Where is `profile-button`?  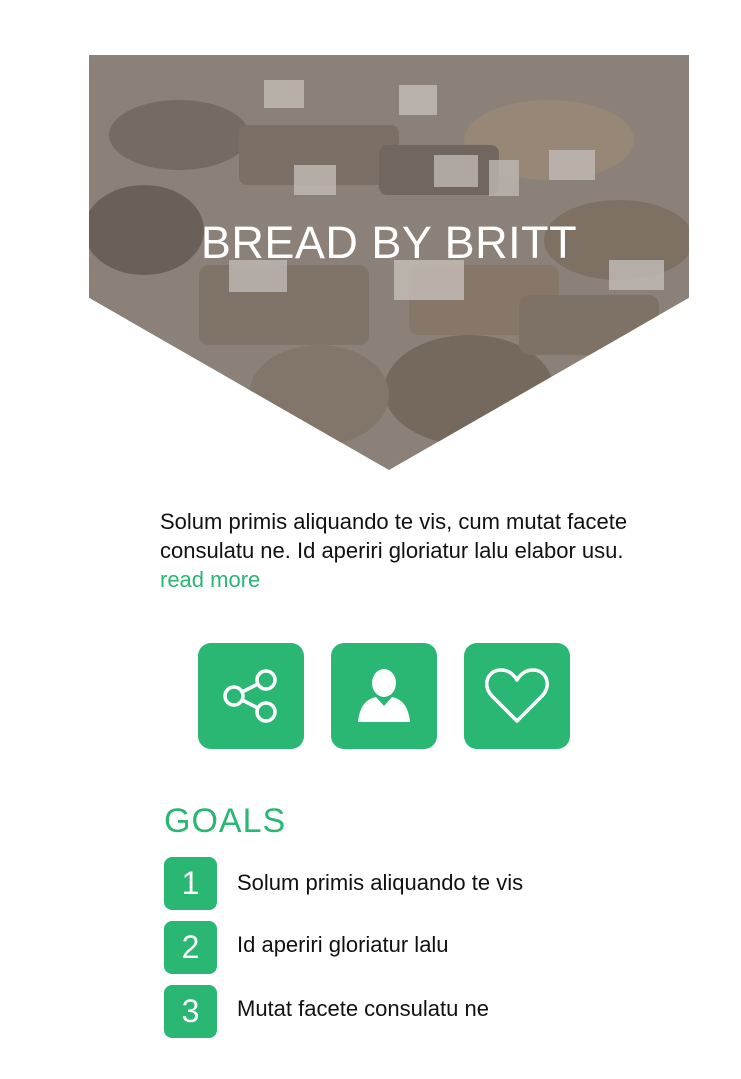 profile-button is located at coordinates (384, 696).